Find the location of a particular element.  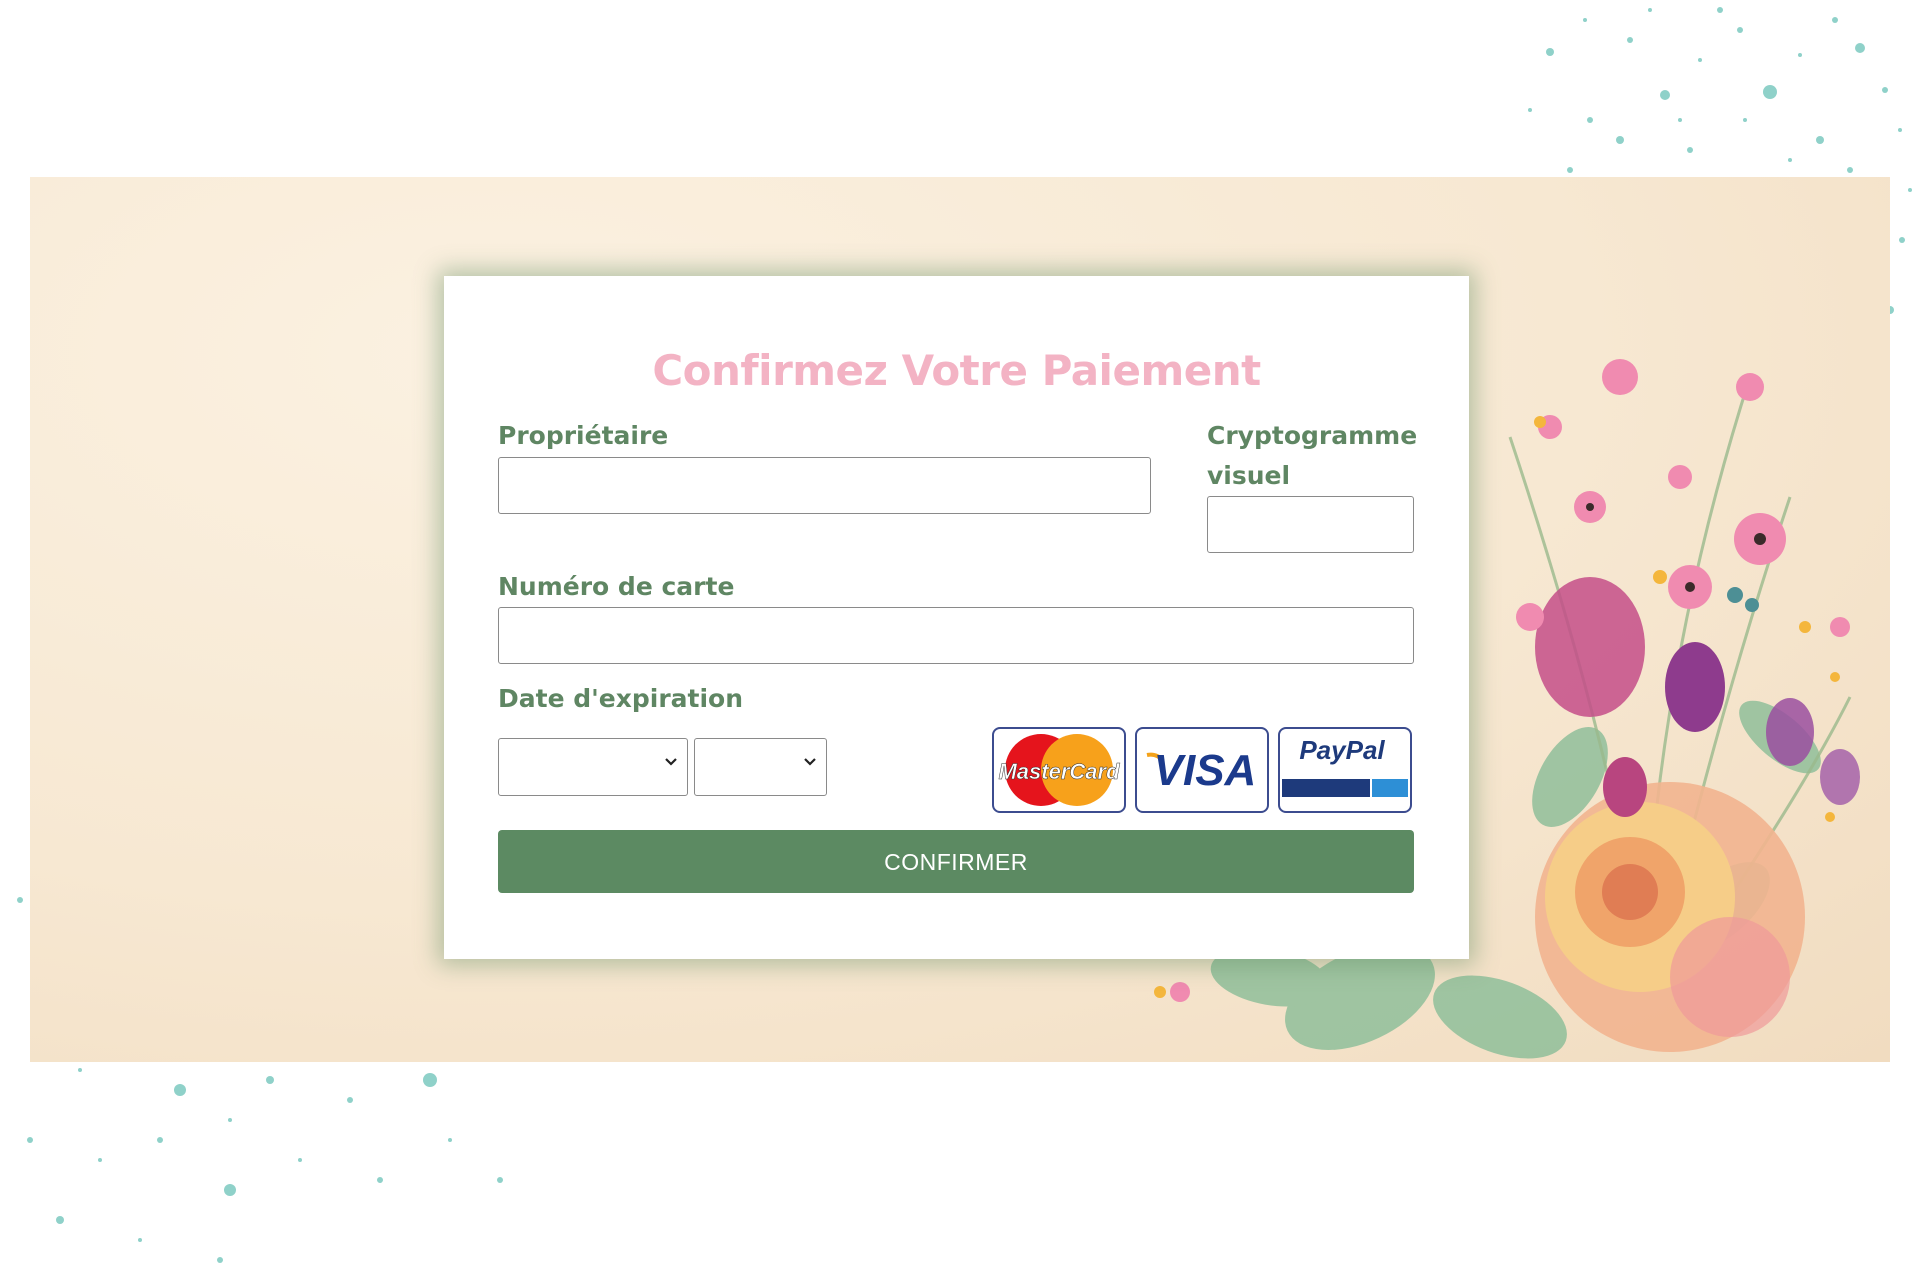

mastercard-icon: MasterCard is located at coordinates (1059, 770).